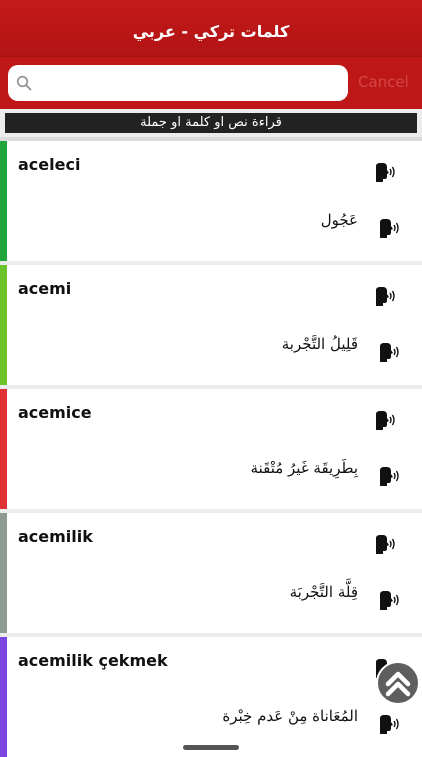 The height and width of the screenshot is (757, 422). I want to click on entry-word: acemi, so click(45, 288).